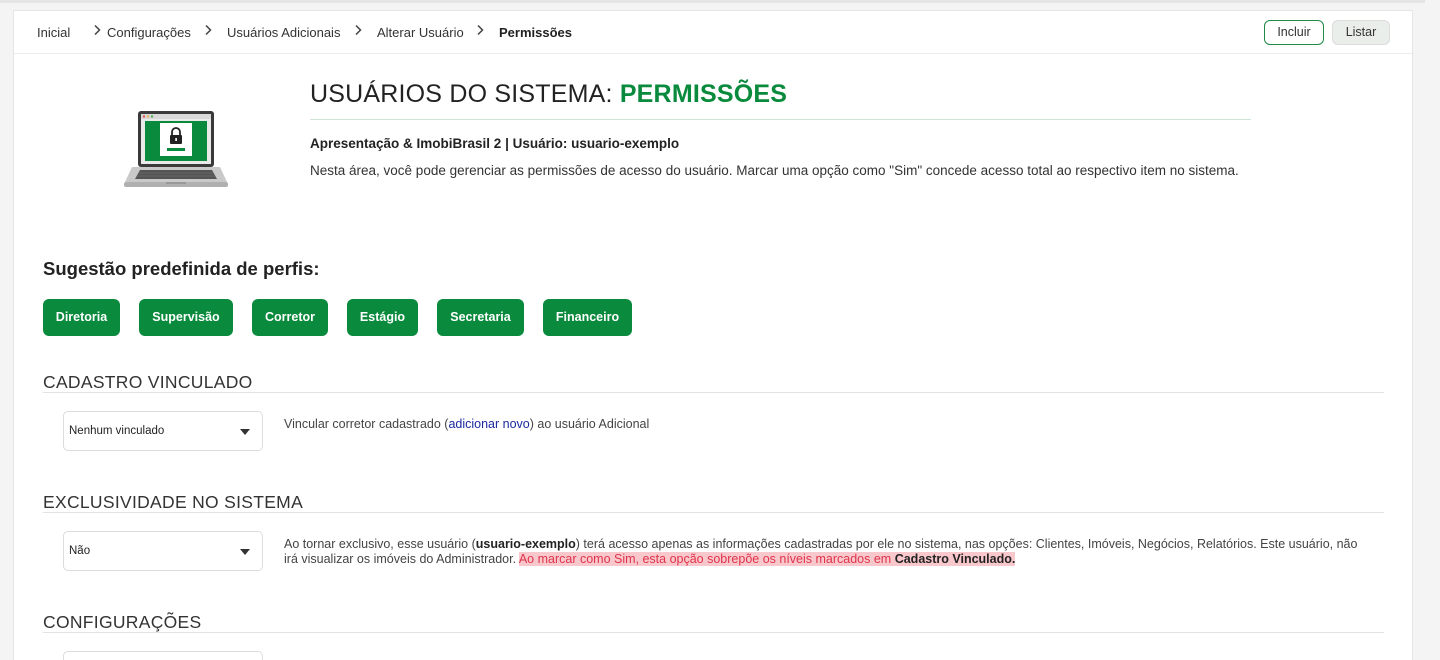  I want to click on adicionar-novo-link: adicionar novo, so click(488, 424).